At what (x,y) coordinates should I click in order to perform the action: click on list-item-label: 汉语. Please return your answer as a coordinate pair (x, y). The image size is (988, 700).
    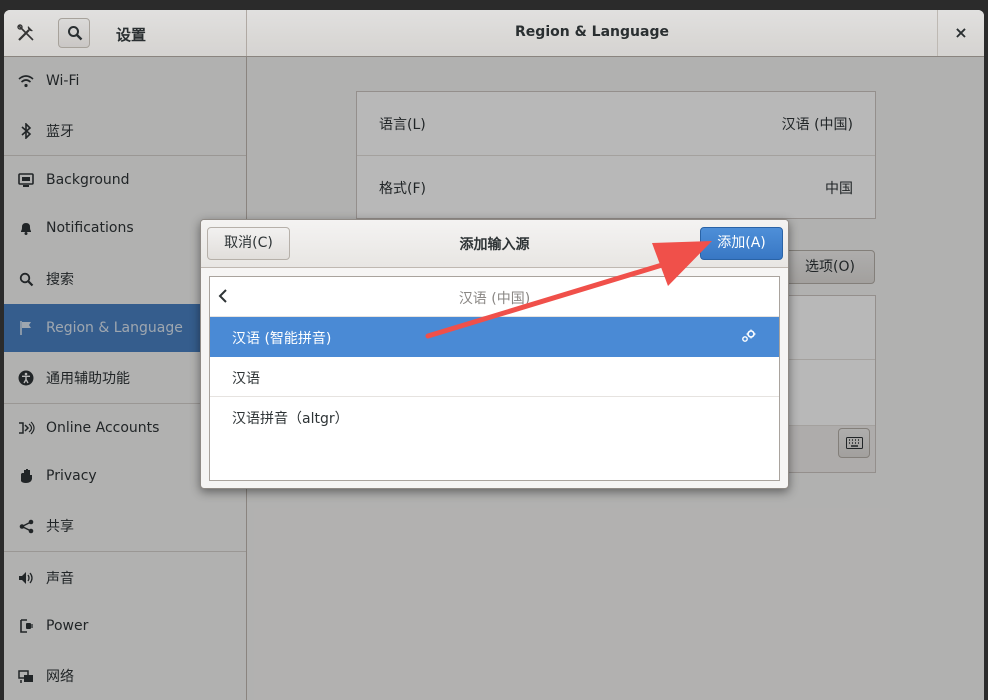
    Looking at the image, I should click on (246, 379).